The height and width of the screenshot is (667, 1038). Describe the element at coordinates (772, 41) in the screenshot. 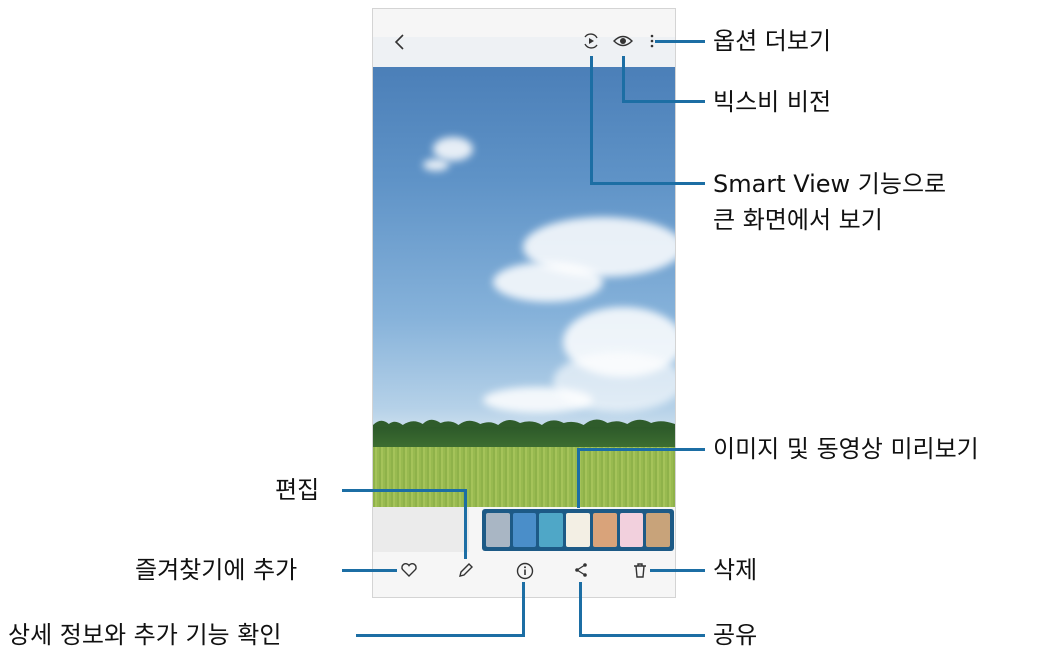

I see `label-more-options: 옵션 더보기` at that location.